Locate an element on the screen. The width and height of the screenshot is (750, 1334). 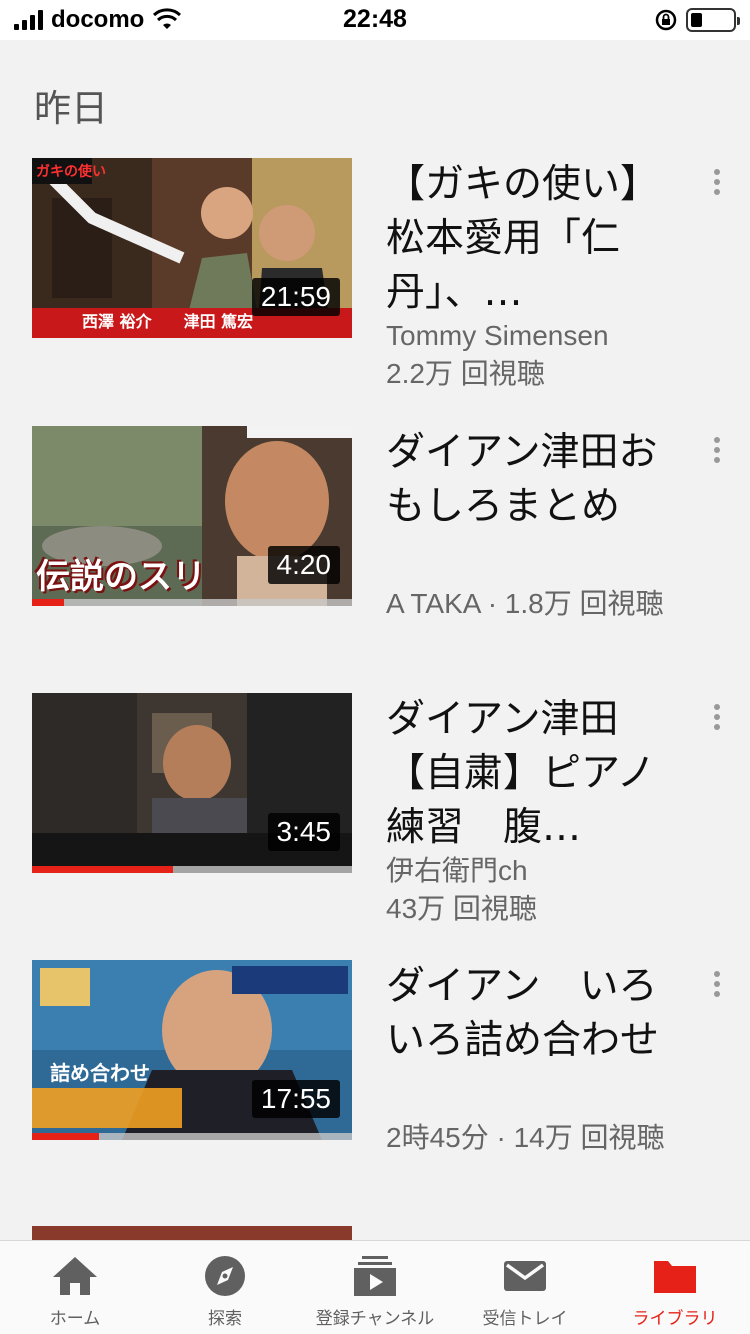
tab-label: 受信トレイ is located at coordinates (525, 1319).